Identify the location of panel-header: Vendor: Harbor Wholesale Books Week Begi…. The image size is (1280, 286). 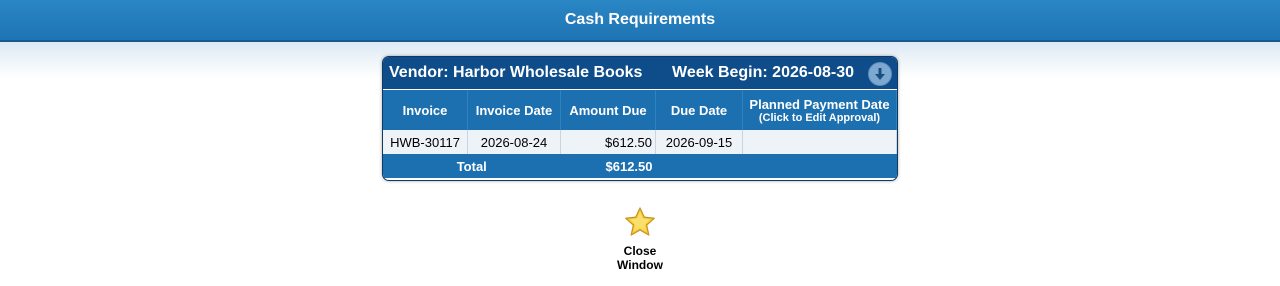
(640, 73).